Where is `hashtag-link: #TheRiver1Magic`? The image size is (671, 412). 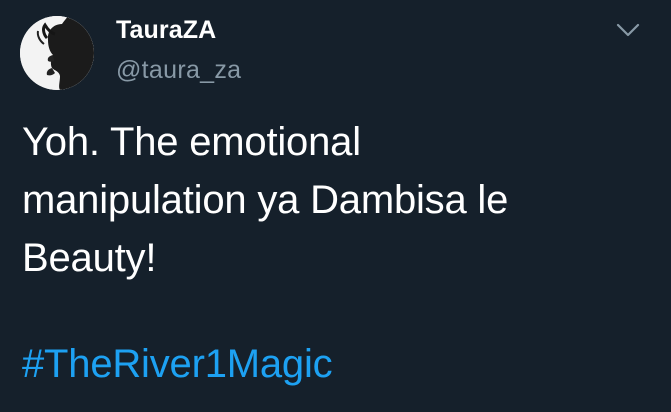
hashtag-link: #TheRiver1Magic is located at coordinates (177, 364).